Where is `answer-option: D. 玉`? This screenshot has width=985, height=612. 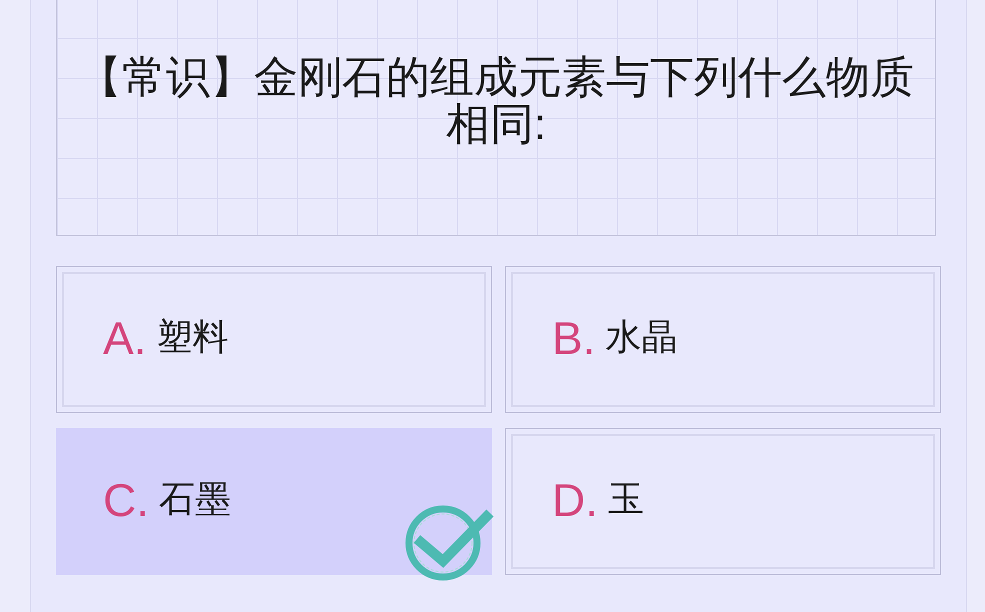 answer-option: D. 玉 is located at coordinates (723, 501).